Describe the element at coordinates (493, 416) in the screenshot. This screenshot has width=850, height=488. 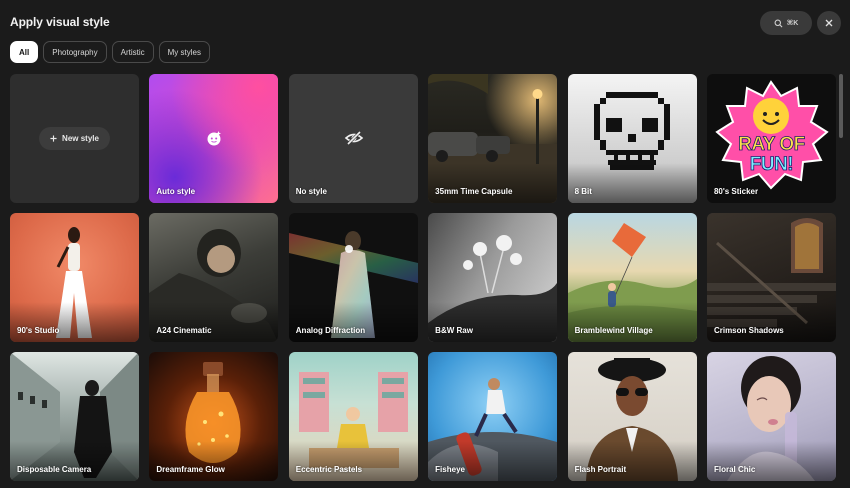
I see `style-tile-fisheye: Fisheye` at that location.